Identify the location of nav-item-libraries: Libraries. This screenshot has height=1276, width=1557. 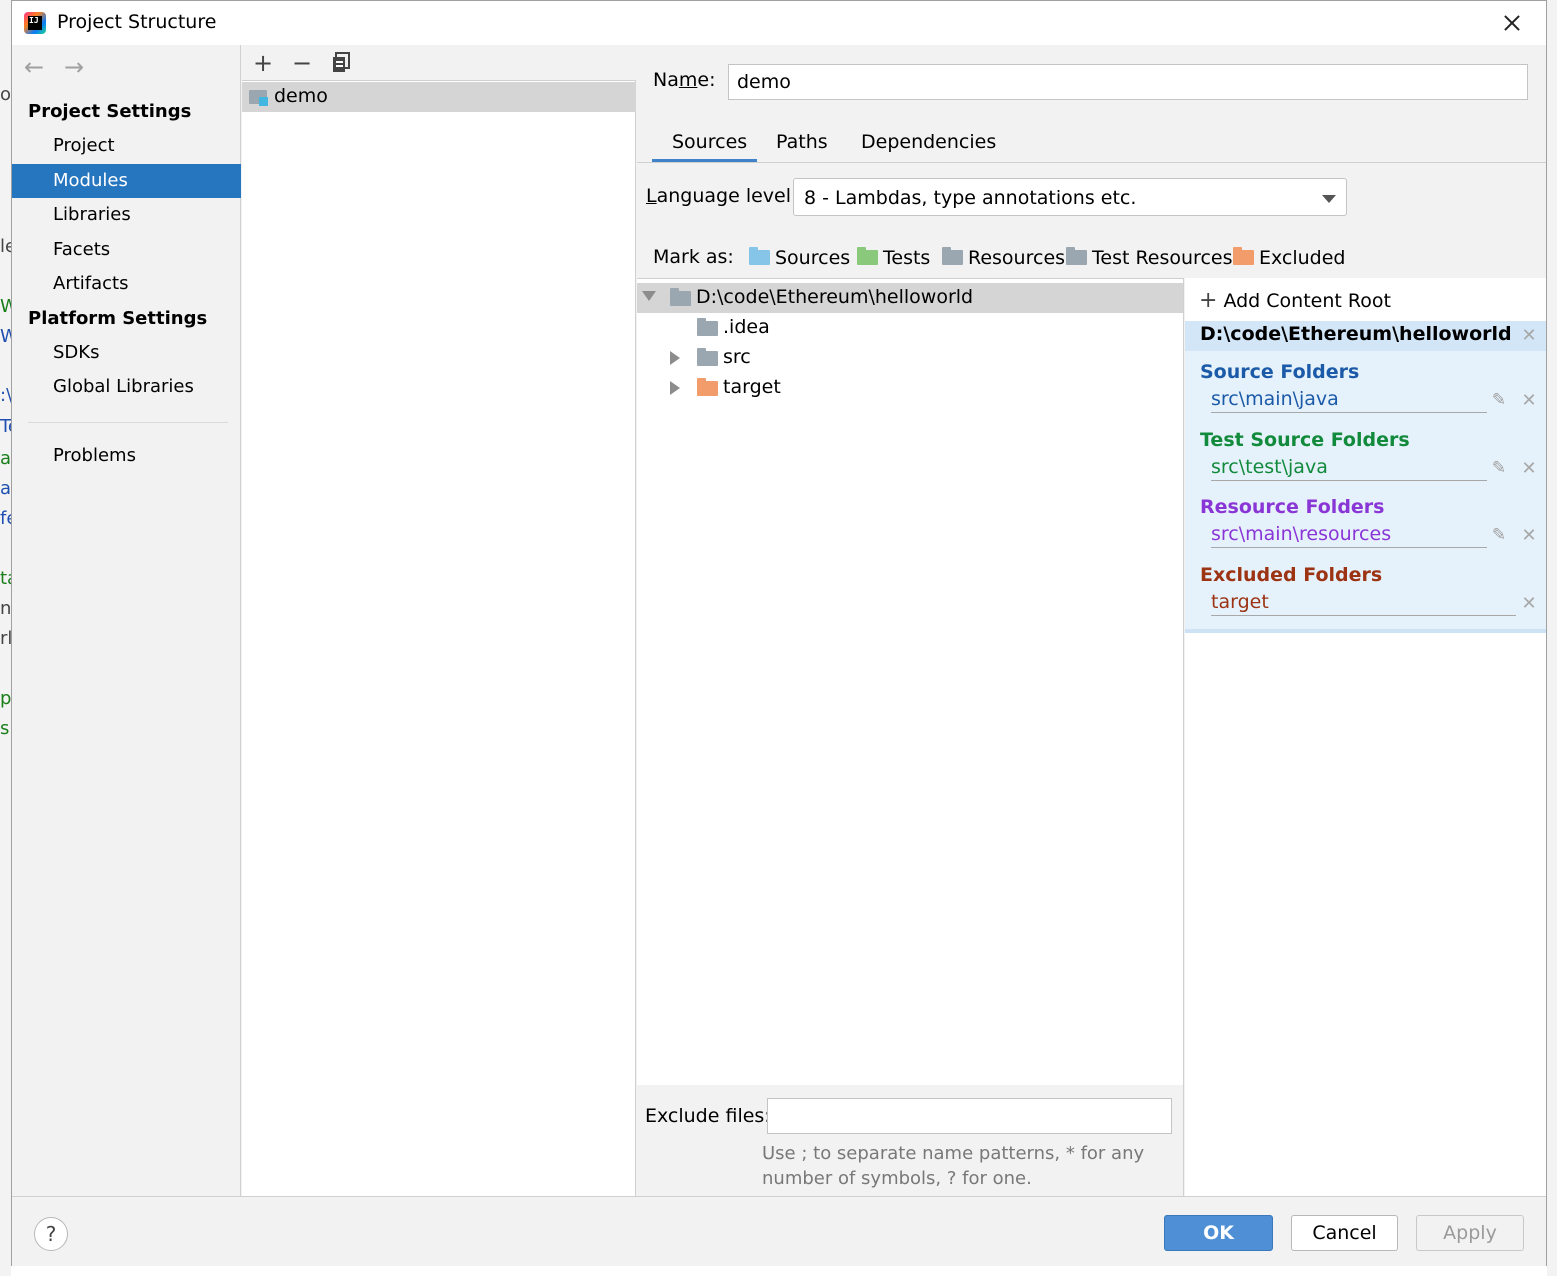
(126, 215).